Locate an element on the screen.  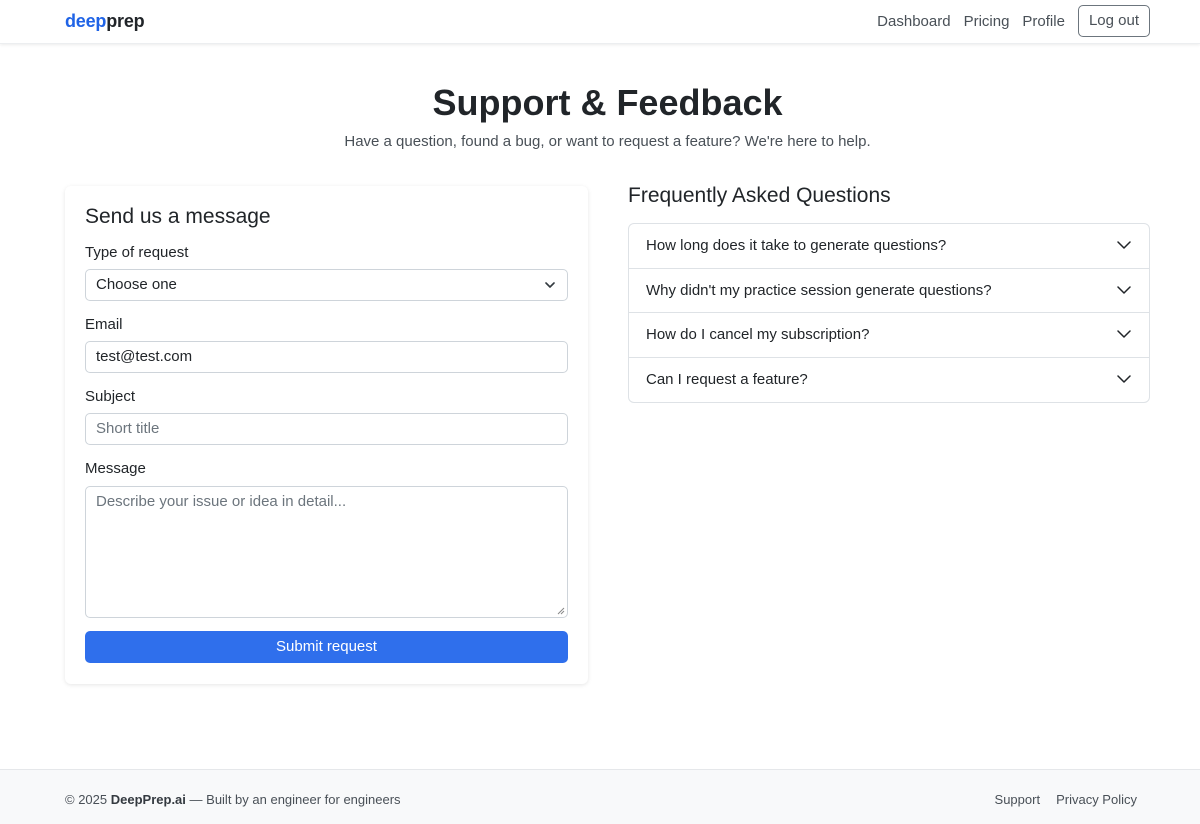
submit-request-button: Submit request is located at coordinates (326, 647).